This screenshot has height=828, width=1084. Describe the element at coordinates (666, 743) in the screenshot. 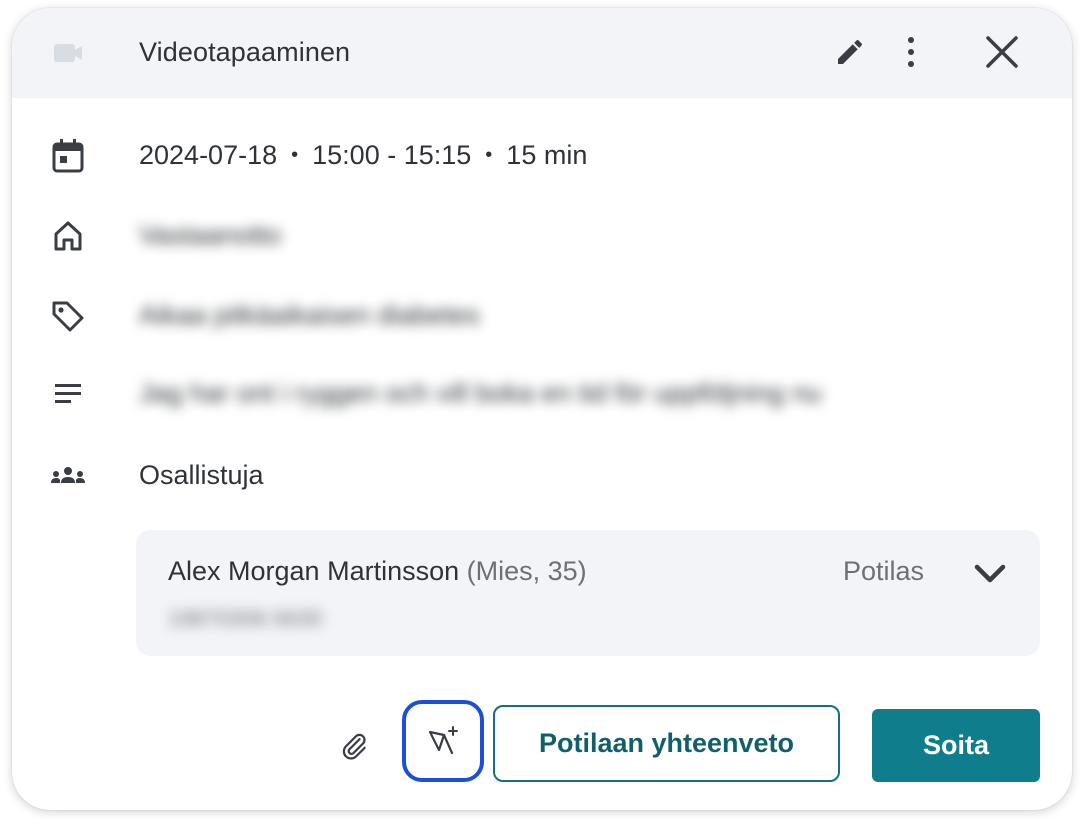

I see `patient-summary-button: Potilaan yhteenveto` at that location.